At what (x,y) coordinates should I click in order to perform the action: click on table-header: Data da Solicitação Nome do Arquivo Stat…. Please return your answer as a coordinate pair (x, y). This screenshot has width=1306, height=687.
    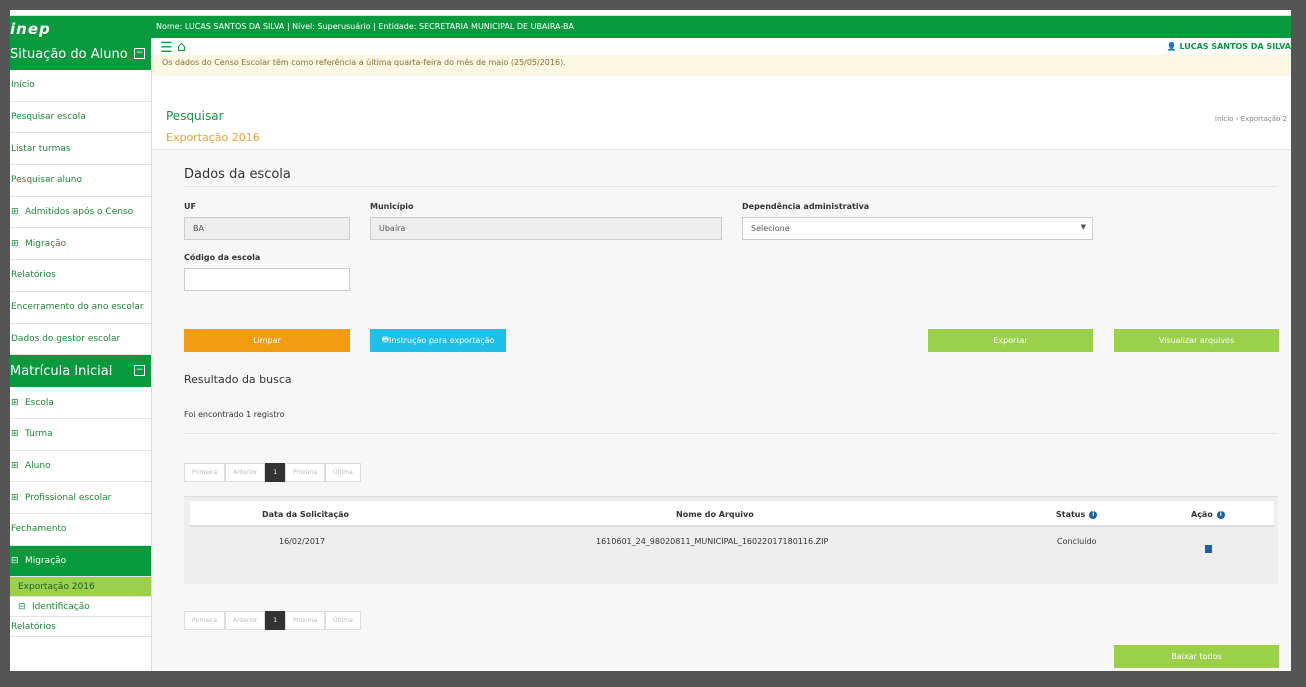
    Looking at the image, I should click on (732, 514).